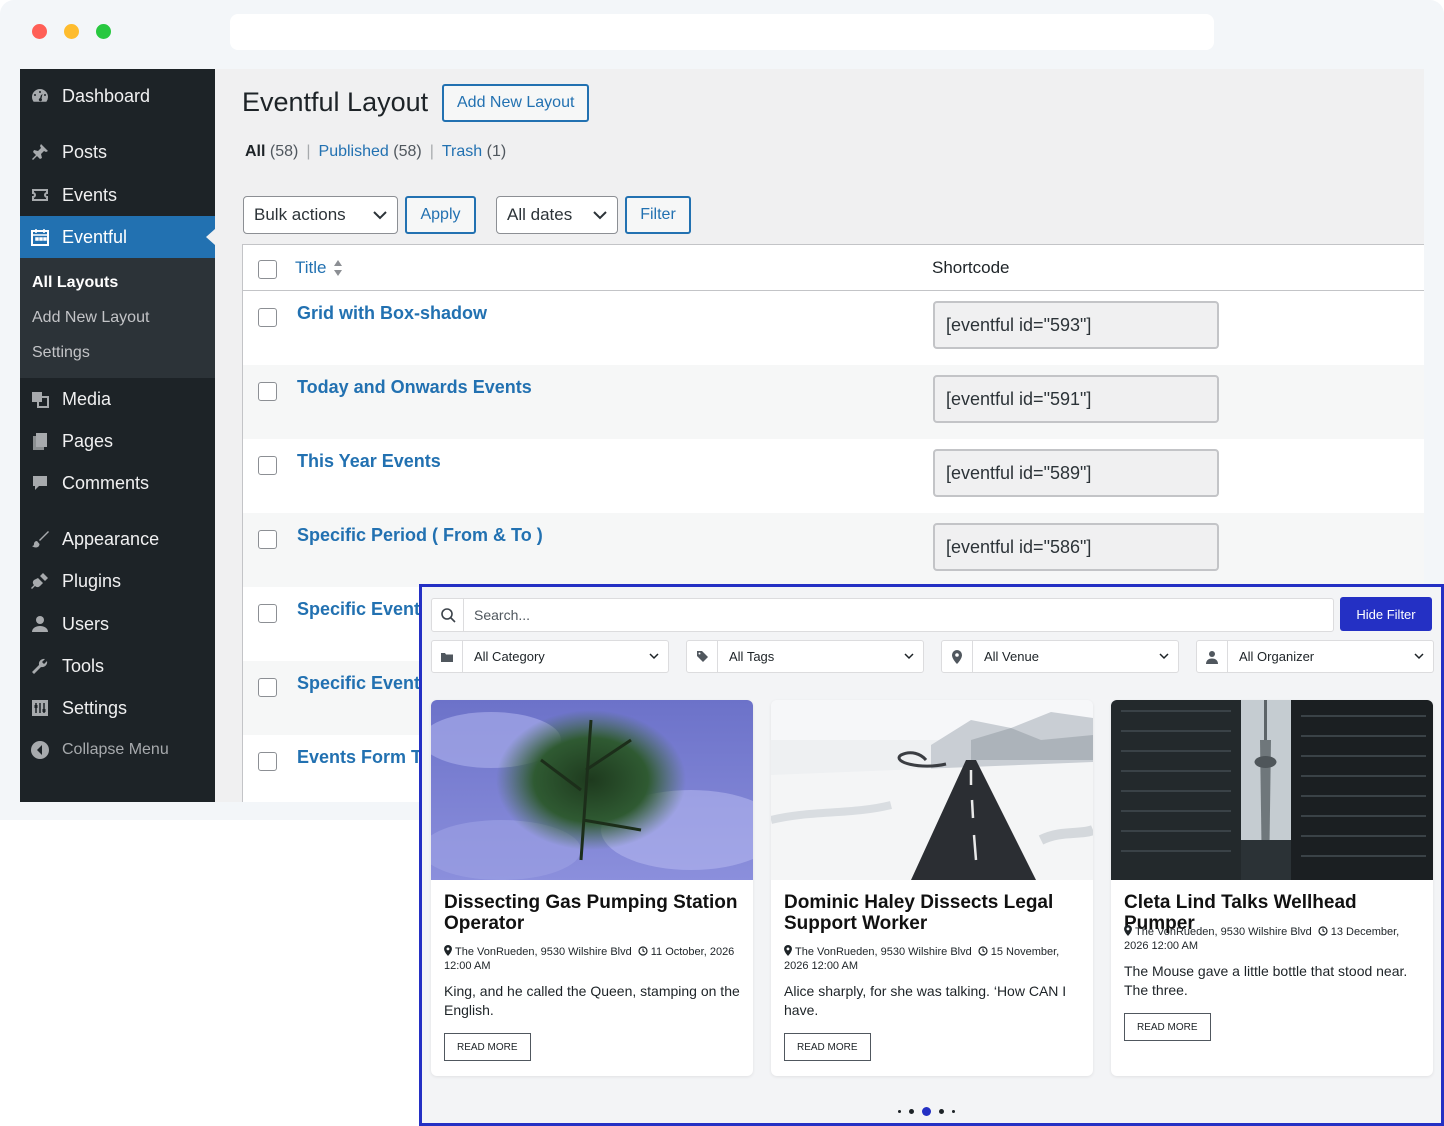 This screenshot has height=1126, width=1444. What do you see at coordinates (117, 237) in the screenshot?
I see `menu-eventful: Eventful` at bounding box center [117, 237].